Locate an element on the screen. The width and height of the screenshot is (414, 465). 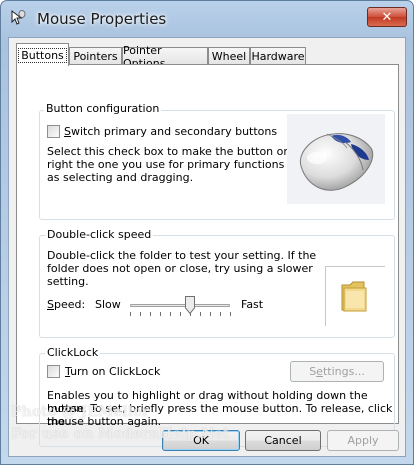
tab-buttons: Buttons is located at coordinates (42, 54).